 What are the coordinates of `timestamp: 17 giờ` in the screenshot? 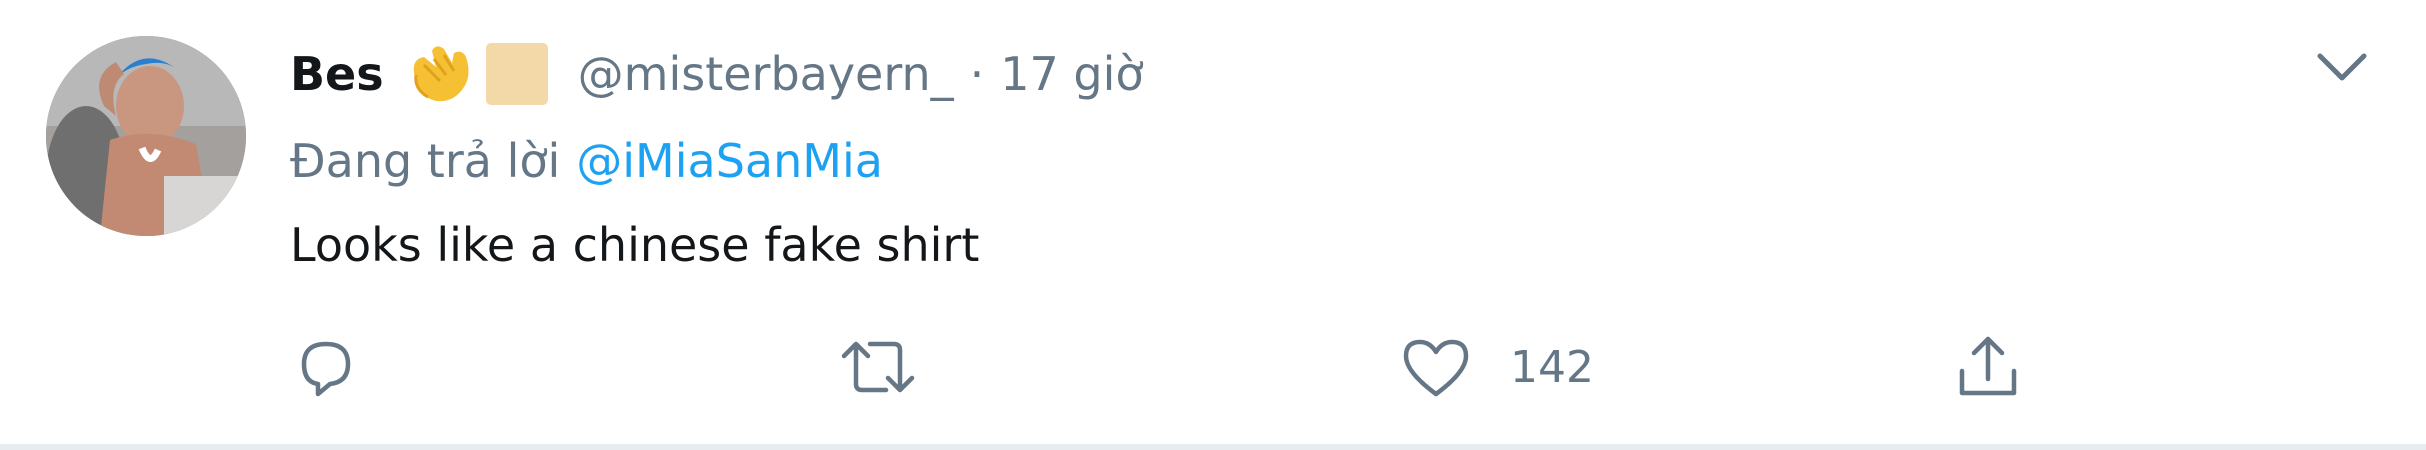 It's located at (1071, 74).